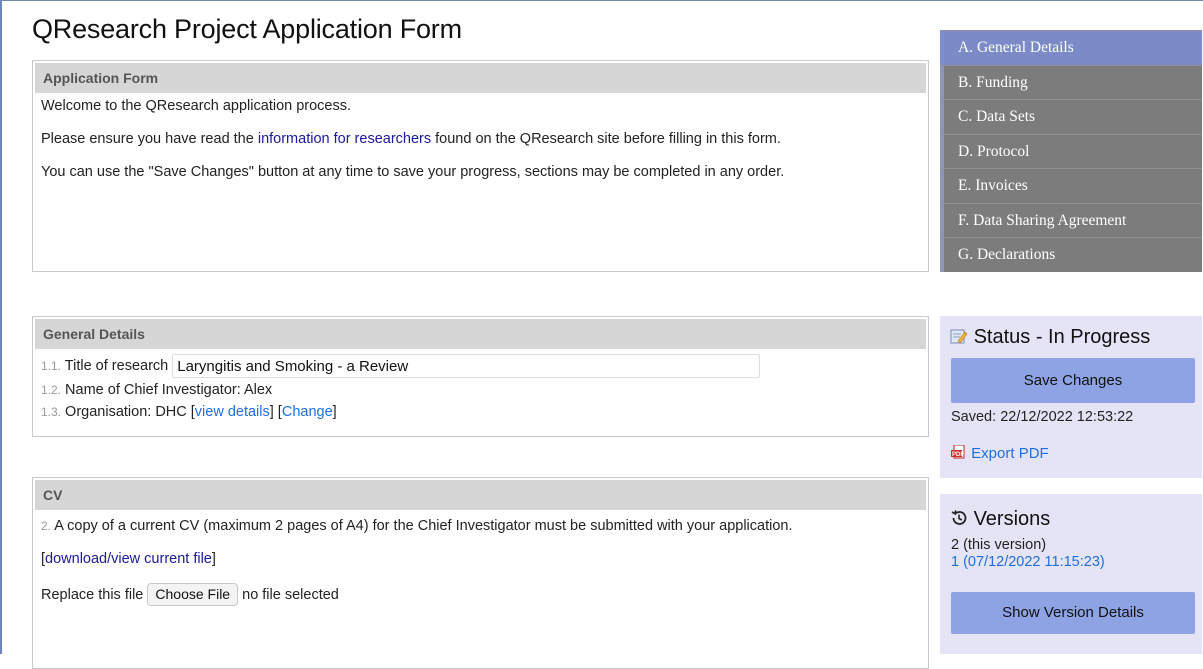 The image size is (1203, 669). Describe the element at coordinates (116, 366) in the screenshot. I see `title-of-research-label: Title of research` at that location.